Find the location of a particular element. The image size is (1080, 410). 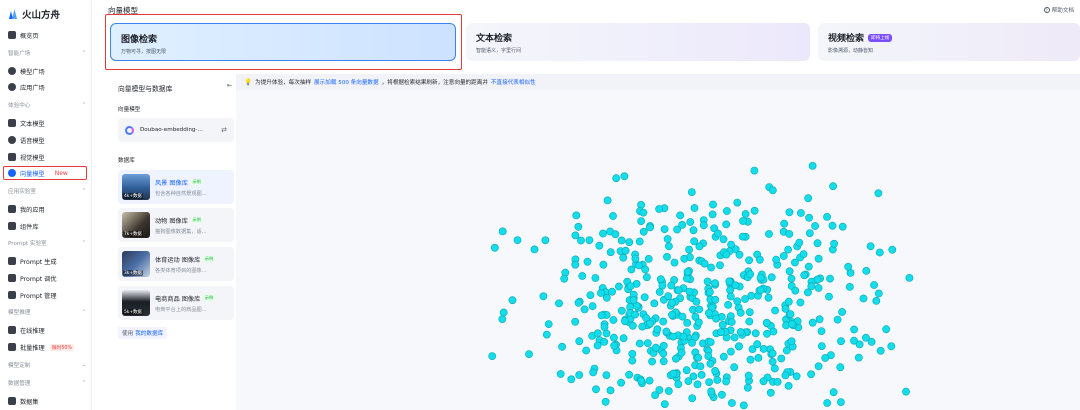

sidebar-section-prompt-lab: Prompt 实验室 ⌃ is located at coordinates (47, 243).